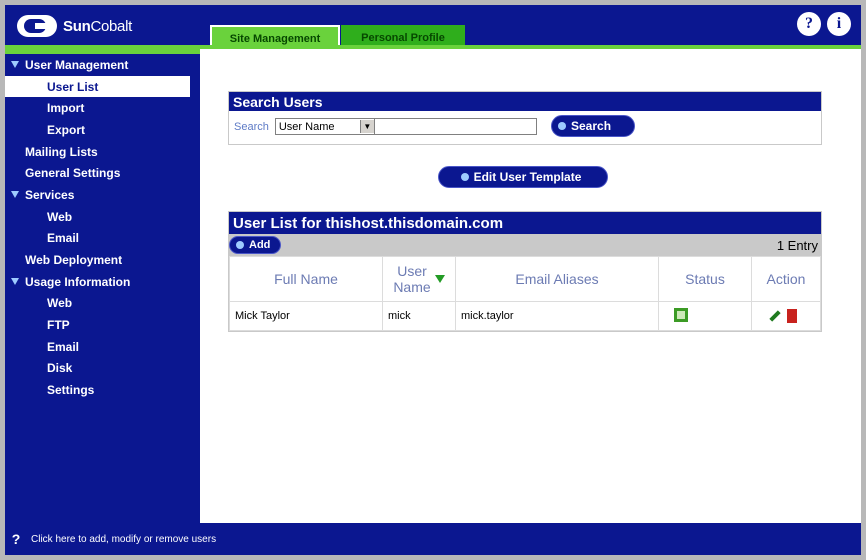 This screenshot has height=560, width=866. I want to click on cell-status, so click(705, 316).